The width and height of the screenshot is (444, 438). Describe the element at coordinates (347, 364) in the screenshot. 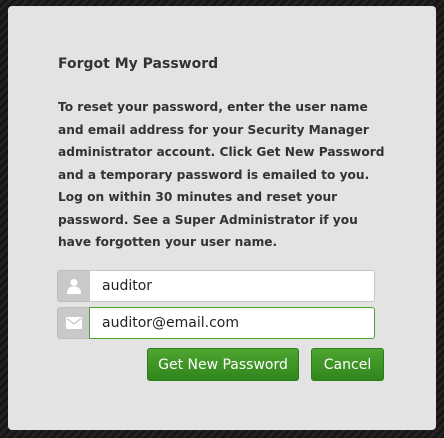

I see `cancel-button: Cancel` at that location.